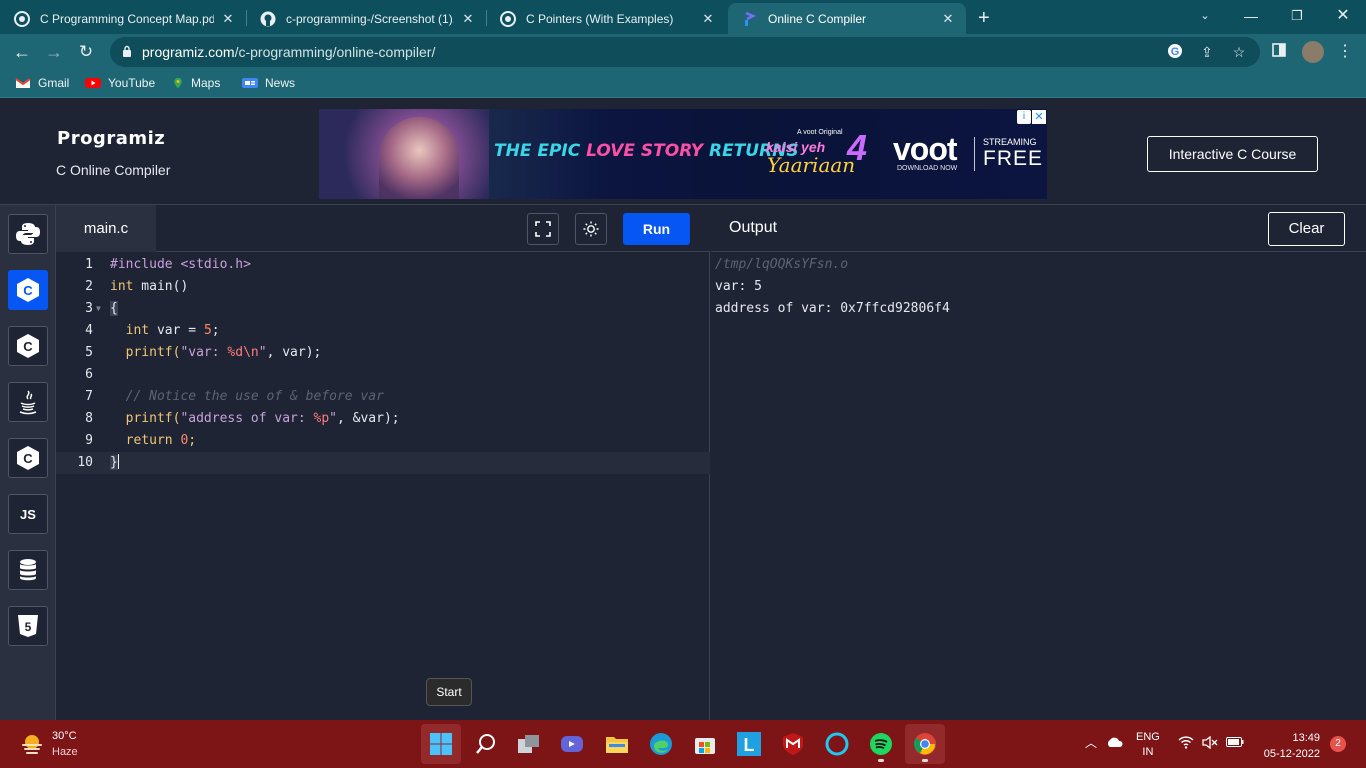 This screenshot has width=1366, height=768. Describe the element at coordinates (64, 736) in the screenshot. I see `weather-temperature: 30°C` at that location.